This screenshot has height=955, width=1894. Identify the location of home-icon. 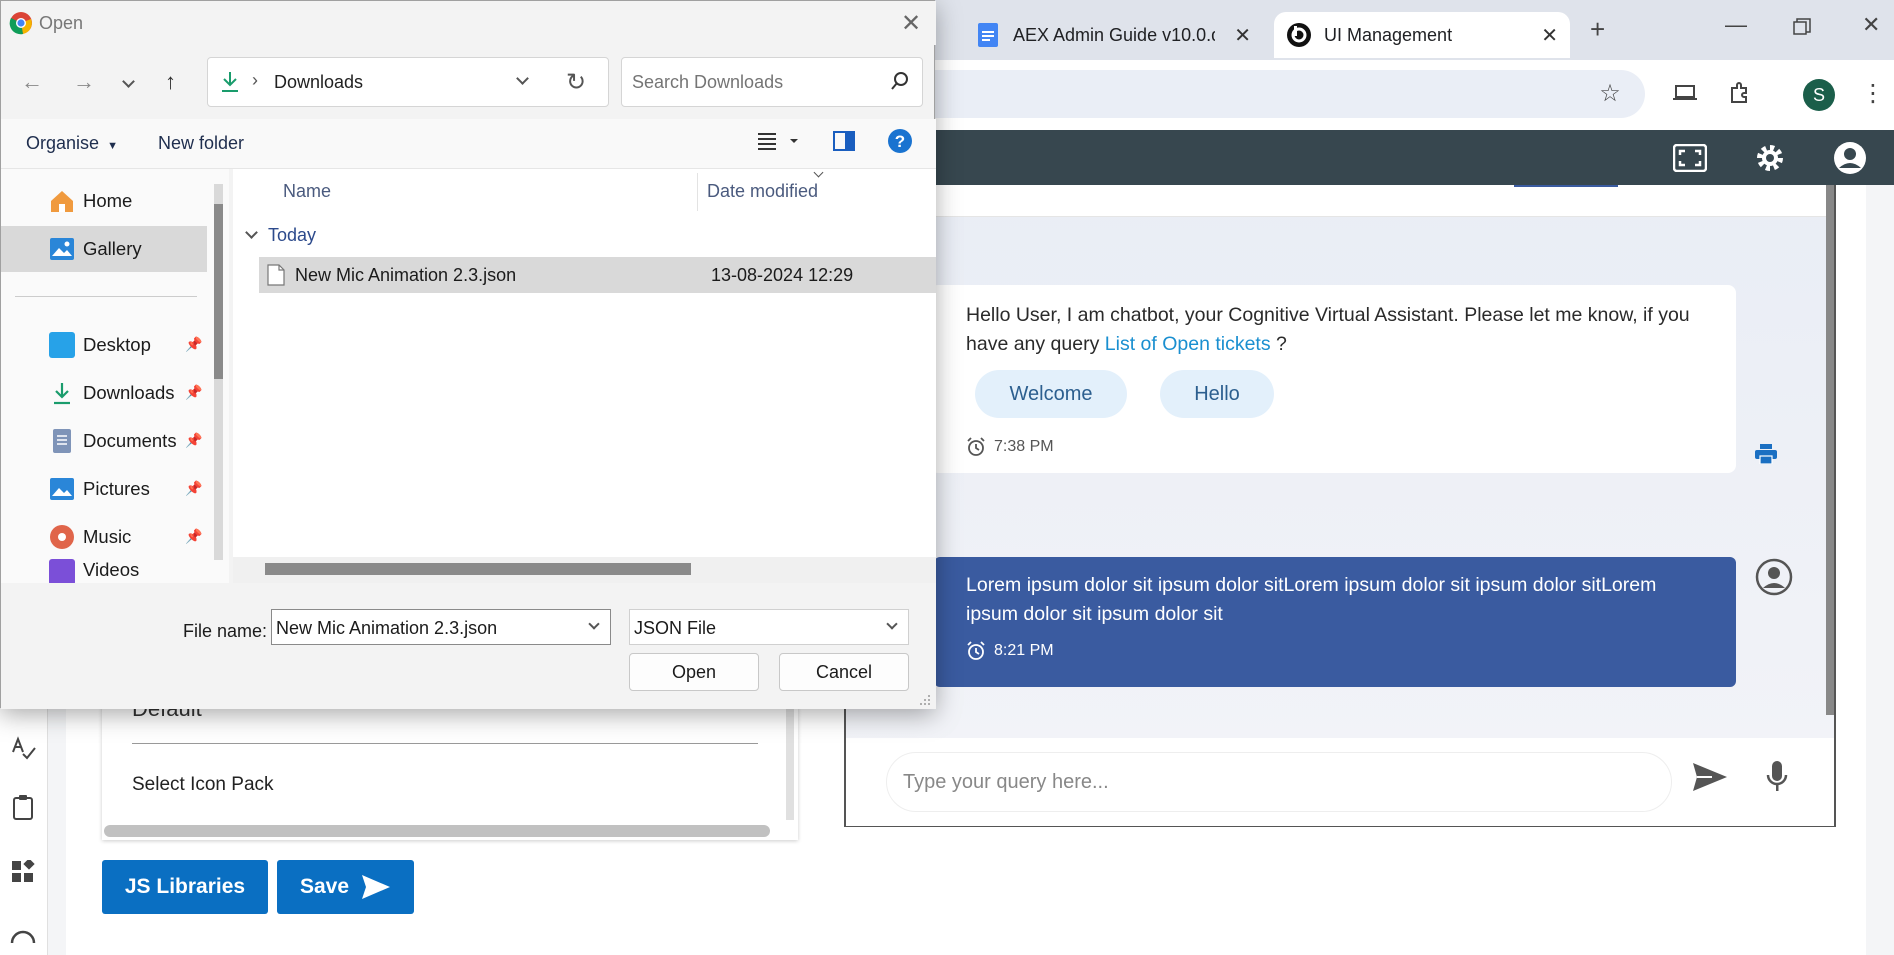
(62, 201).